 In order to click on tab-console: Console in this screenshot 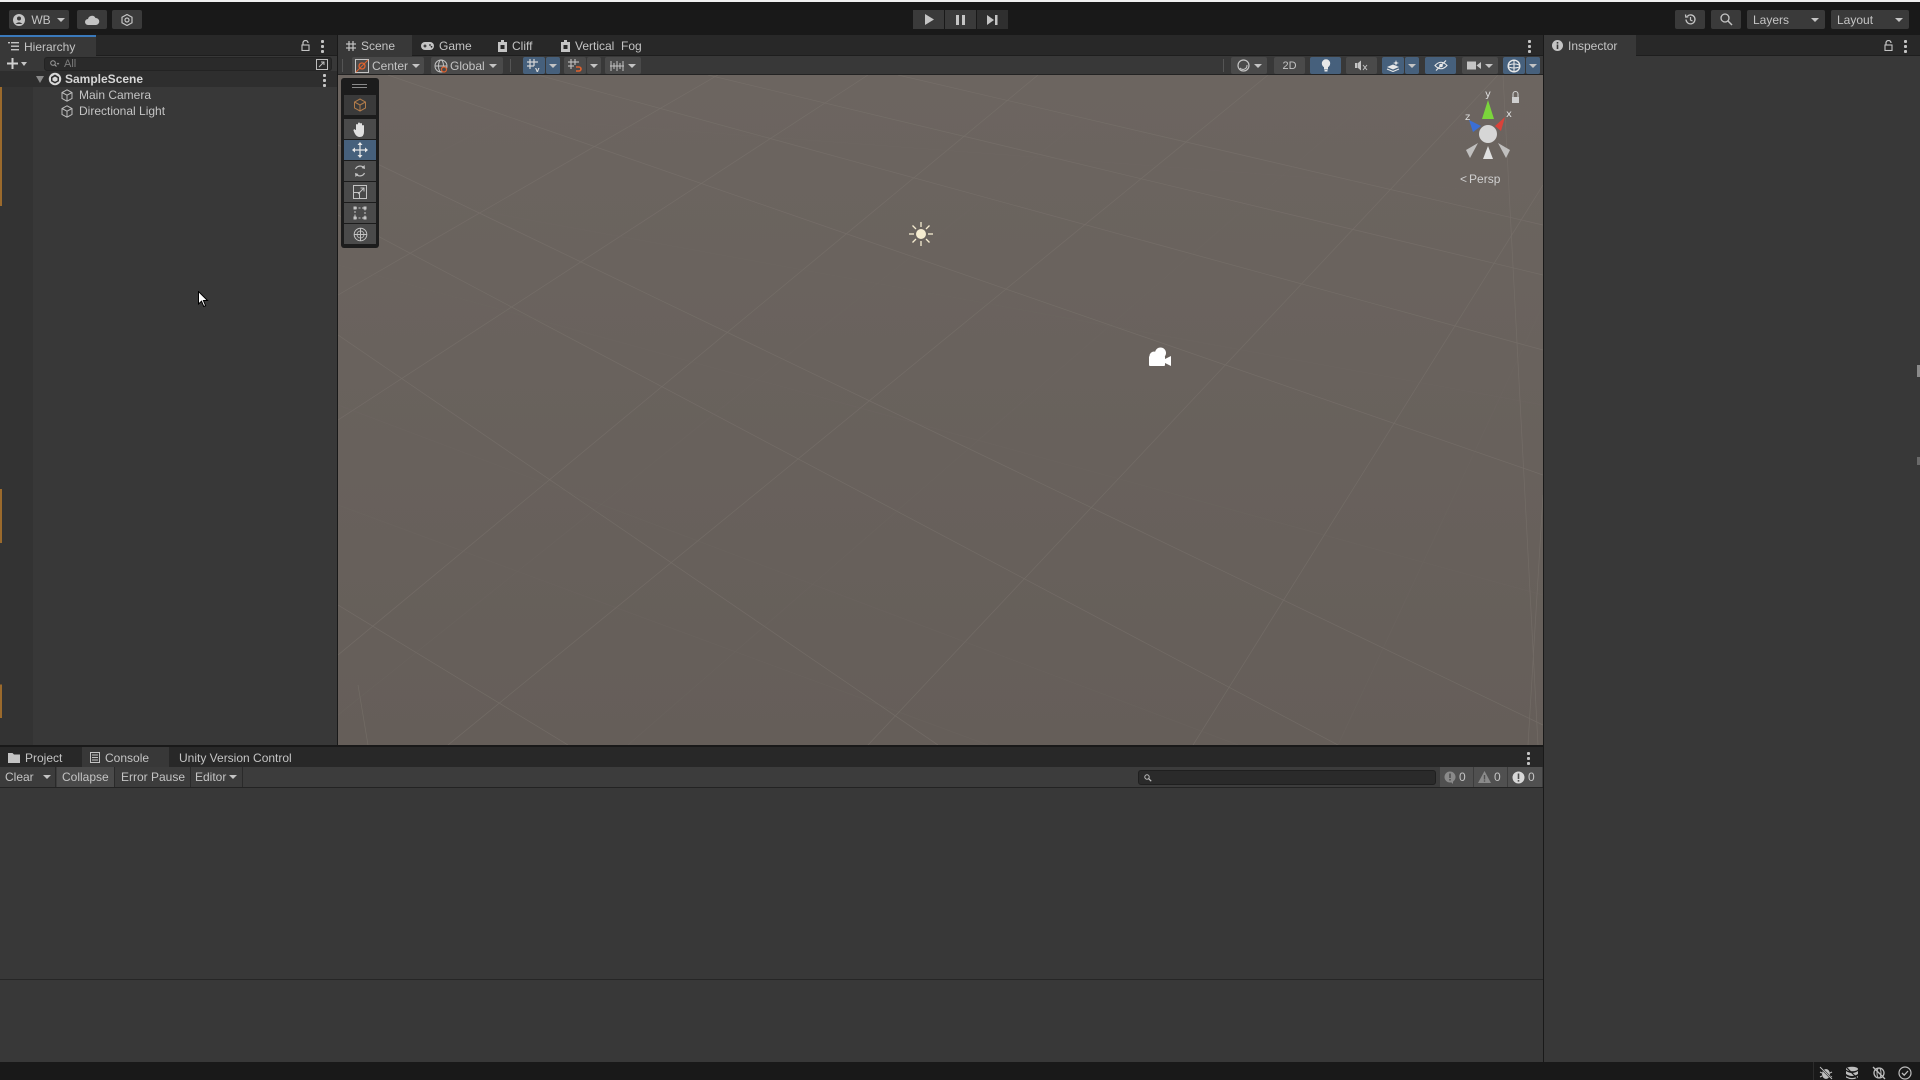, I will do `click(125, 757)`.